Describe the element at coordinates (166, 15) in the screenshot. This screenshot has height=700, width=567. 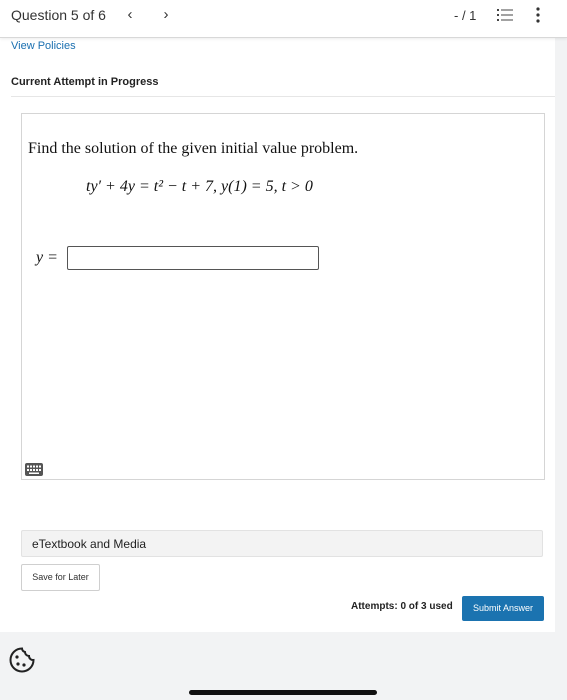
I see `chevron-right-icon: ›` at that location.